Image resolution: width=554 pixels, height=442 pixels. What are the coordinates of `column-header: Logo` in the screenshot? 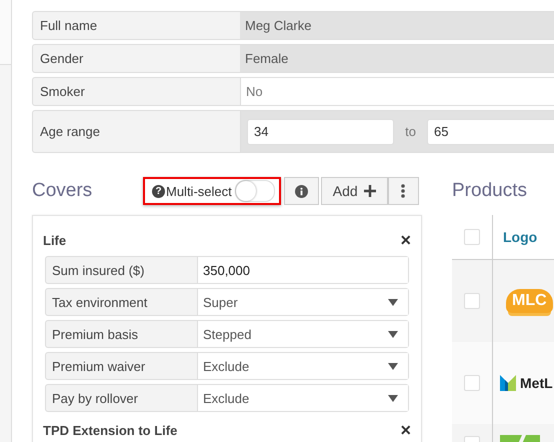 It's located at (520, 237).